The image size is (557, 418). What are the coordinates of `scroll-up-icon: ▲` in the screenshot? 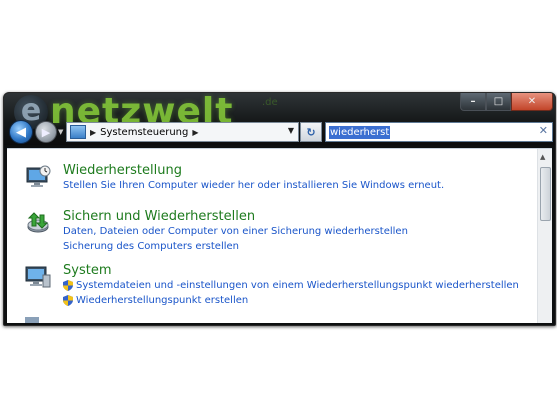 It's located at (542, 157).